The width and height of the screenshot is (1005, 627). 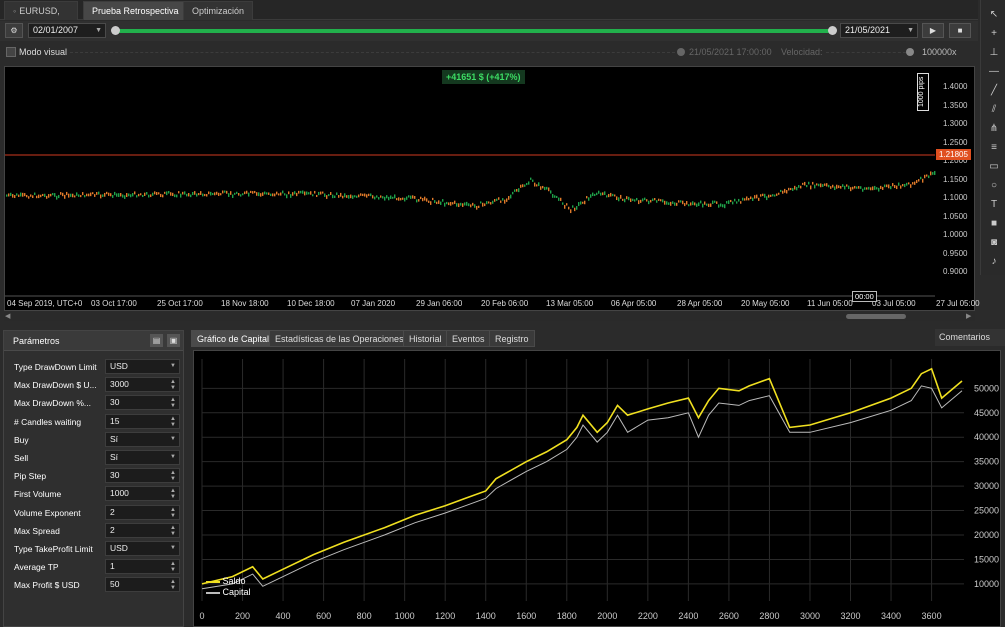 I want to click on results-tab: Historial, so click(x=425, y=338).